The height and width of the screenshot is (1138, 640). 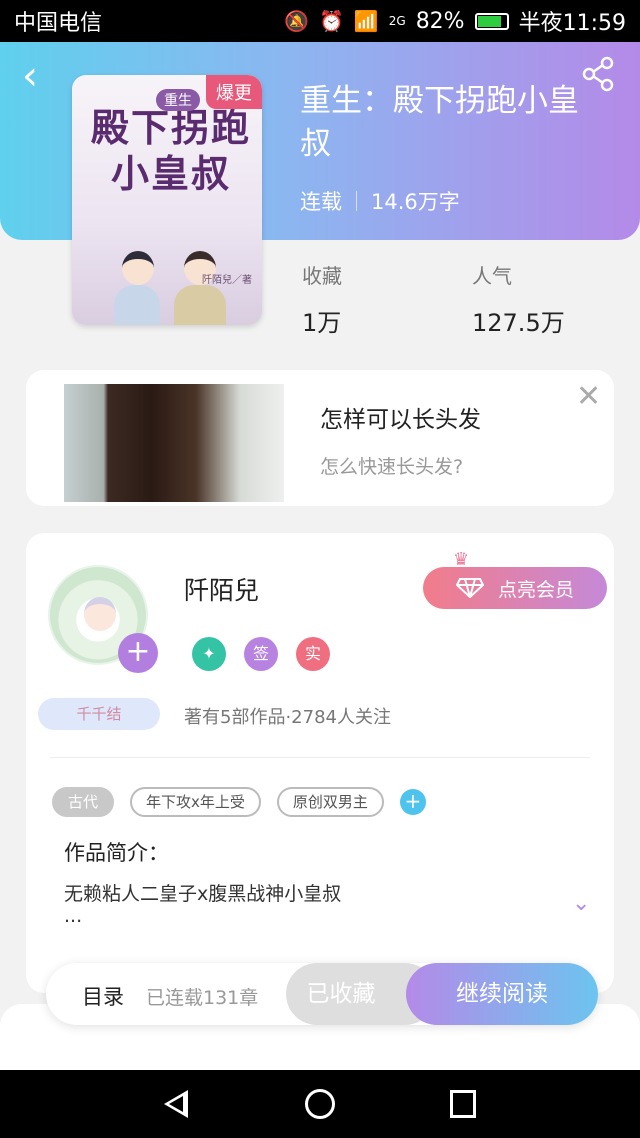 I want to click on nav-back-icon-inner, so click(x=176, y=1104).